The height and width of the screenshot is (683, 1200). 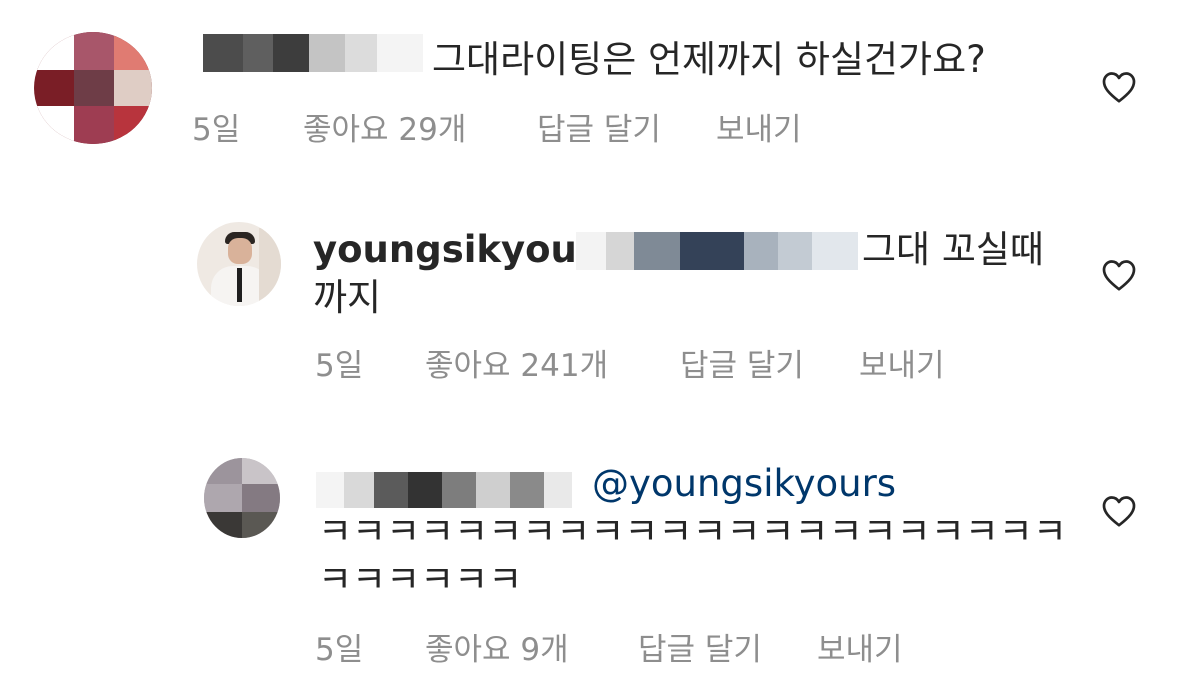 I want to click on comment-text: 그대라이팅은 언제까지 하실건가요?, so click(x=709, y=59).